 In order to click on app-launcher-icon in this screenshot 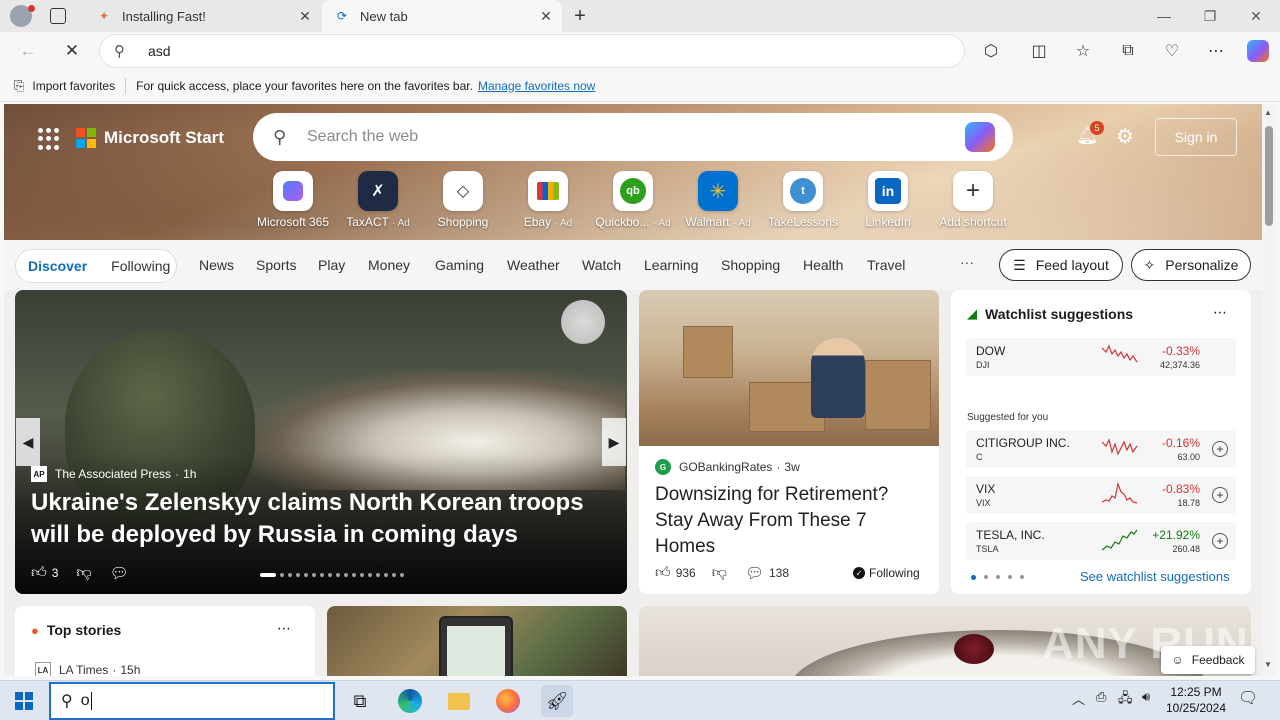, I will do `click(49, 139)`.